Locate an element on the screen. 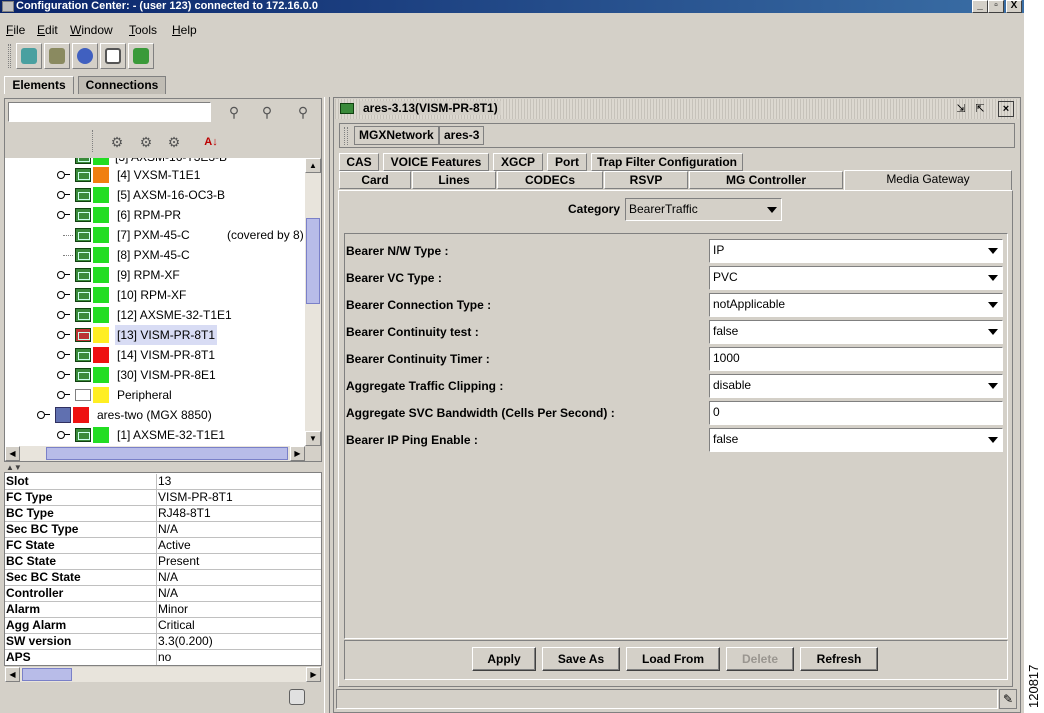 The height and width of the screenshot is (713, 1044). windows-icon is located at coordinates (113, 56).